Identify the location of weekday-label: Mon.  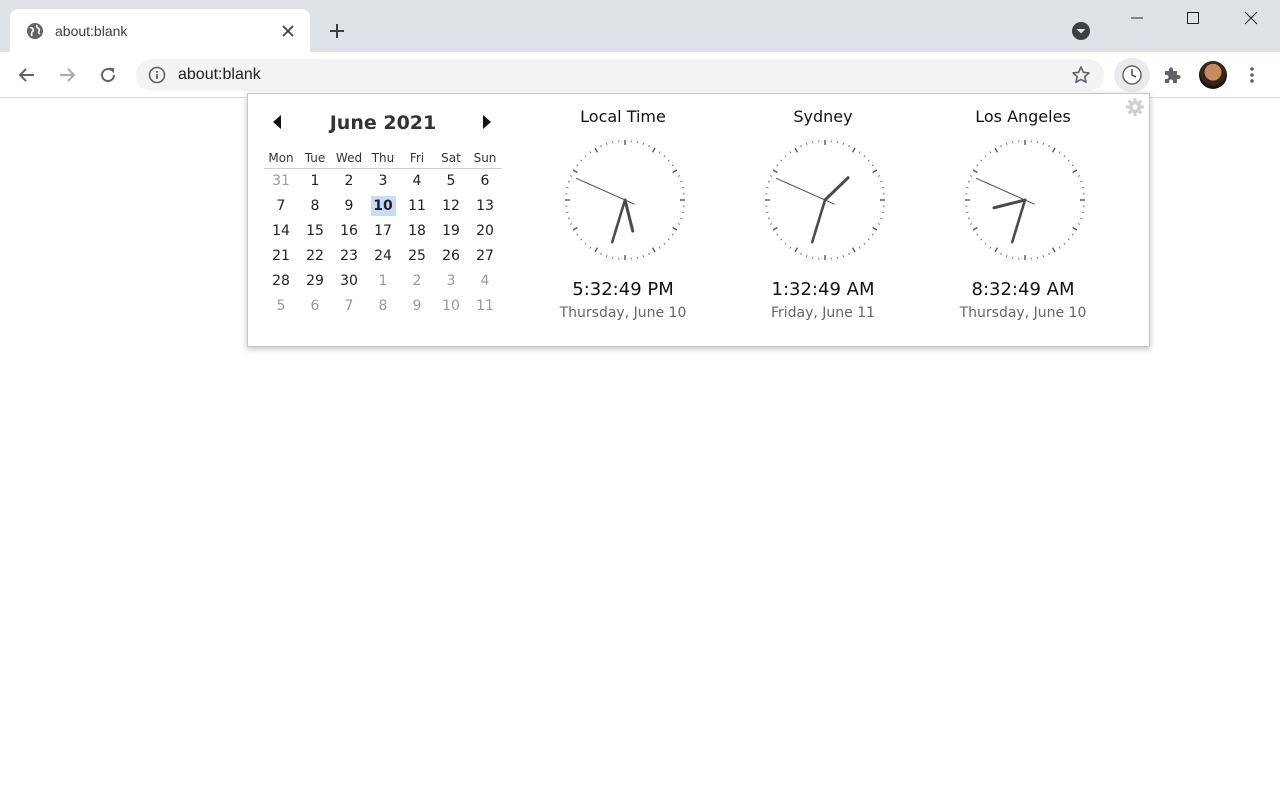
(281, 158).